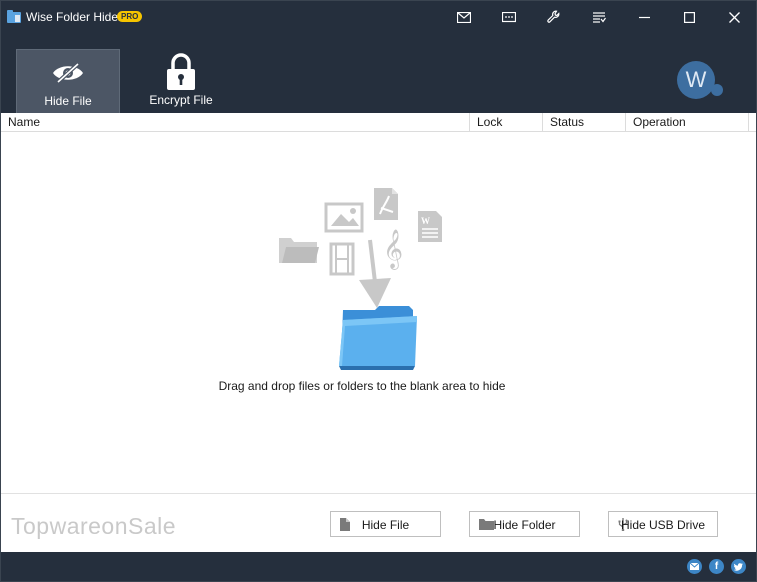 The height and width of the screenshot is (582, 757). What do you see at coordinates (130, 16) in the screenshot?
I see `pro-badge: PRO` at bounding box center [130, 16].